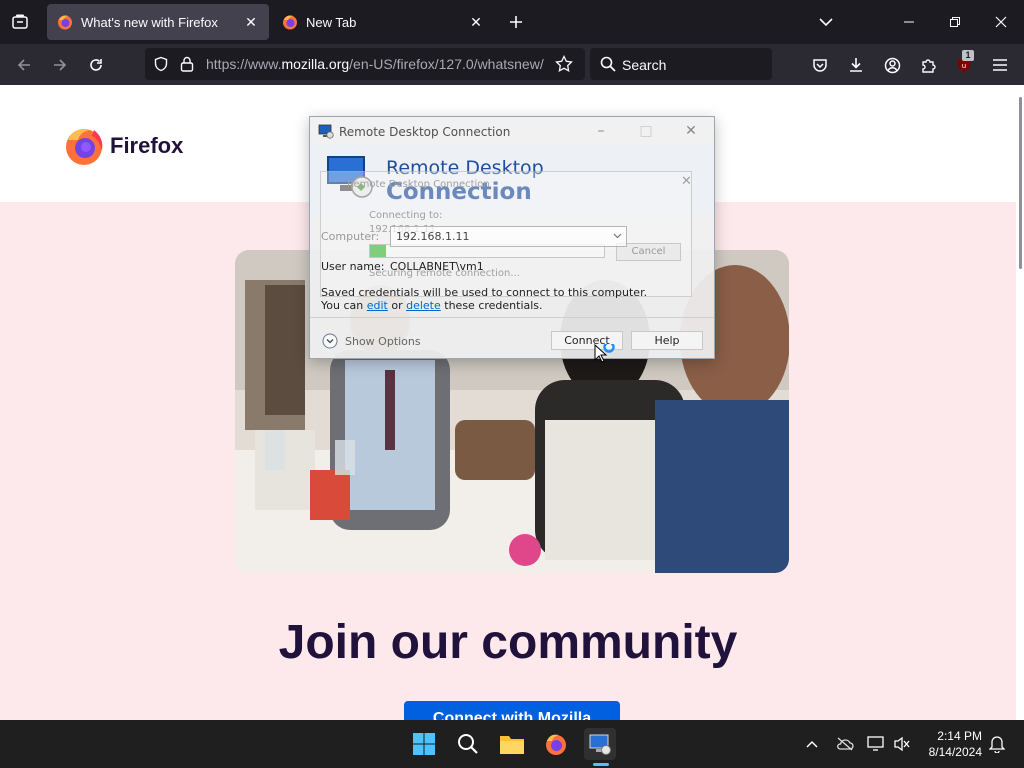  I want to click on folder-icon, so click(512, 745).